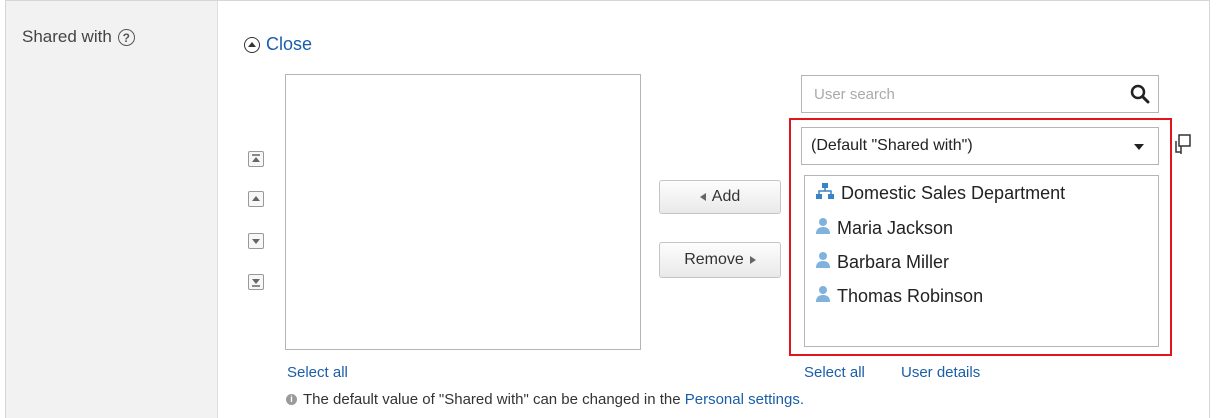 The width and height of the screenshot is (1217, 418). Describe the element at coordinates (953, 193) in the screenshot. I see `candidate-label: Domestic Sales Department` at that location.